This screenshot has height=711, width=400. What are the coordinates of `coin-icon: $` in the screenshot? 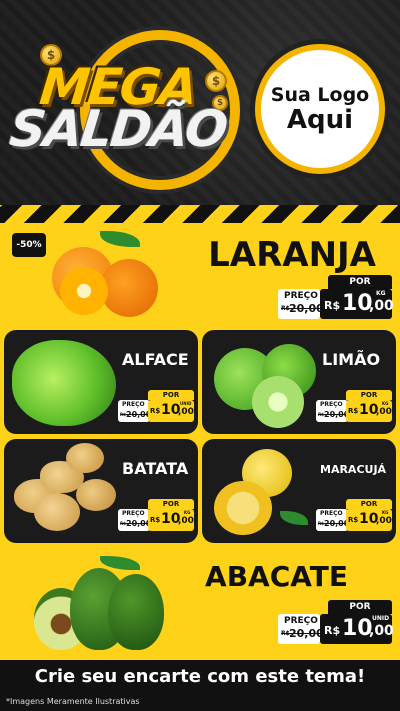 It's located at (216, 81).